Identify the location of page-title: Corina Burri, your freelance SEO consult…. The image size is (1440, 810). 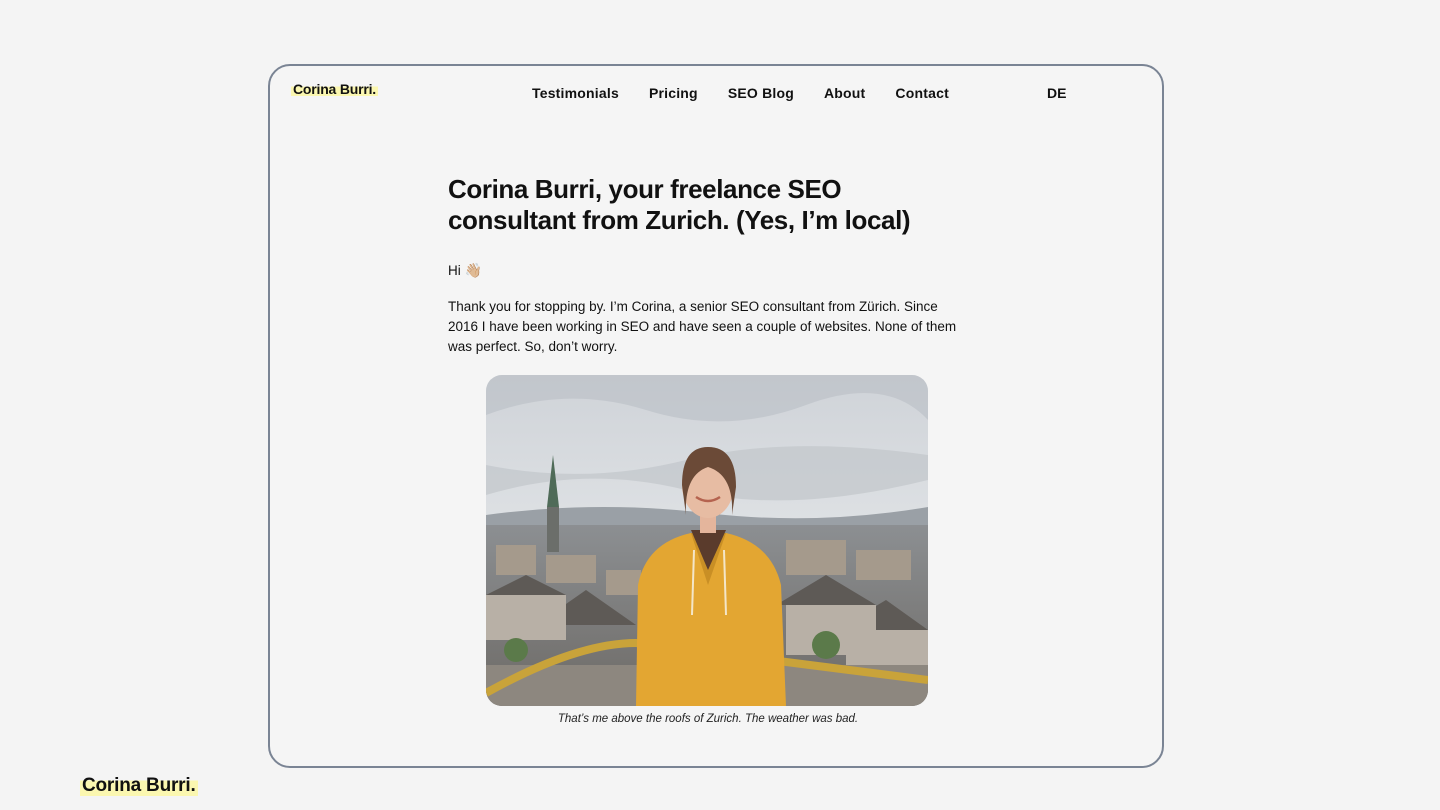
(679, 204).